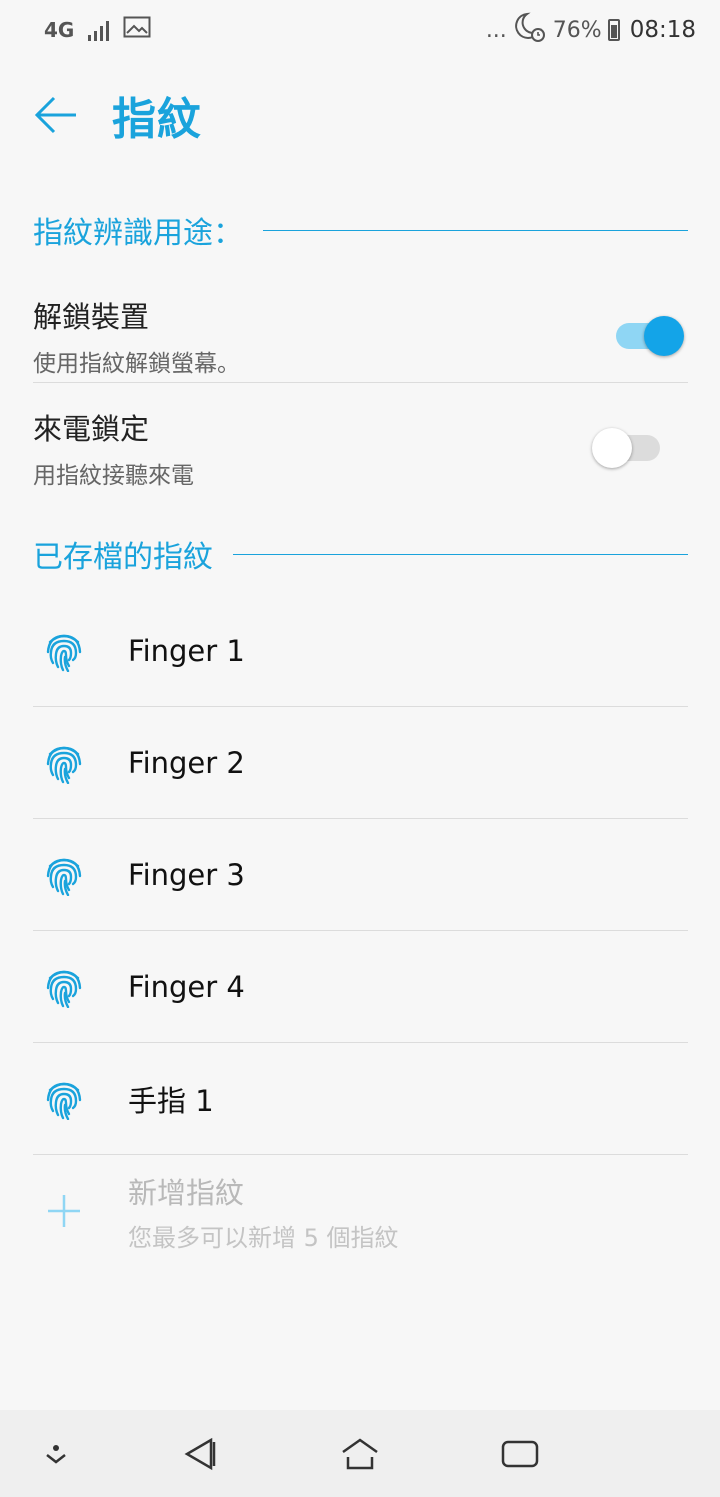 This screenshot has height=1497, width=720. Describe the element at coordinates (171, 1101) in the screenshot. I see `fingerprint-label: 手指 1` at that location.